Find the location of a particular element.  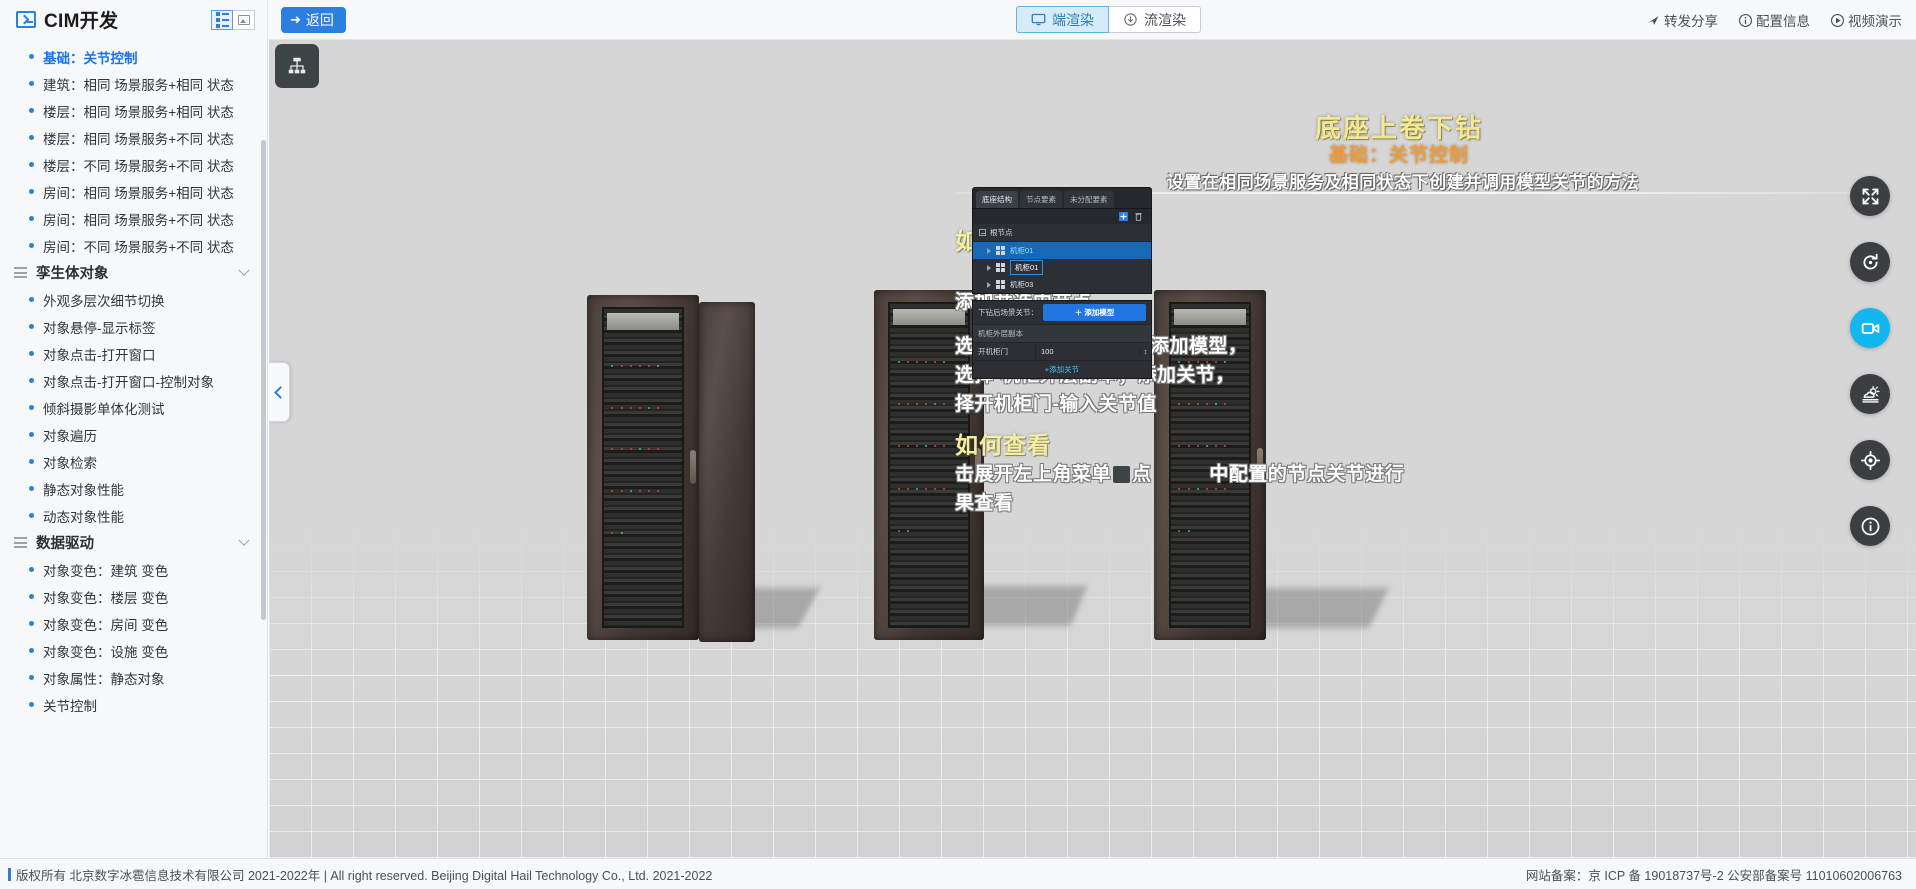

sidebar-item-9: 外观多层次细节切换 is located at coordinates (133, 299).